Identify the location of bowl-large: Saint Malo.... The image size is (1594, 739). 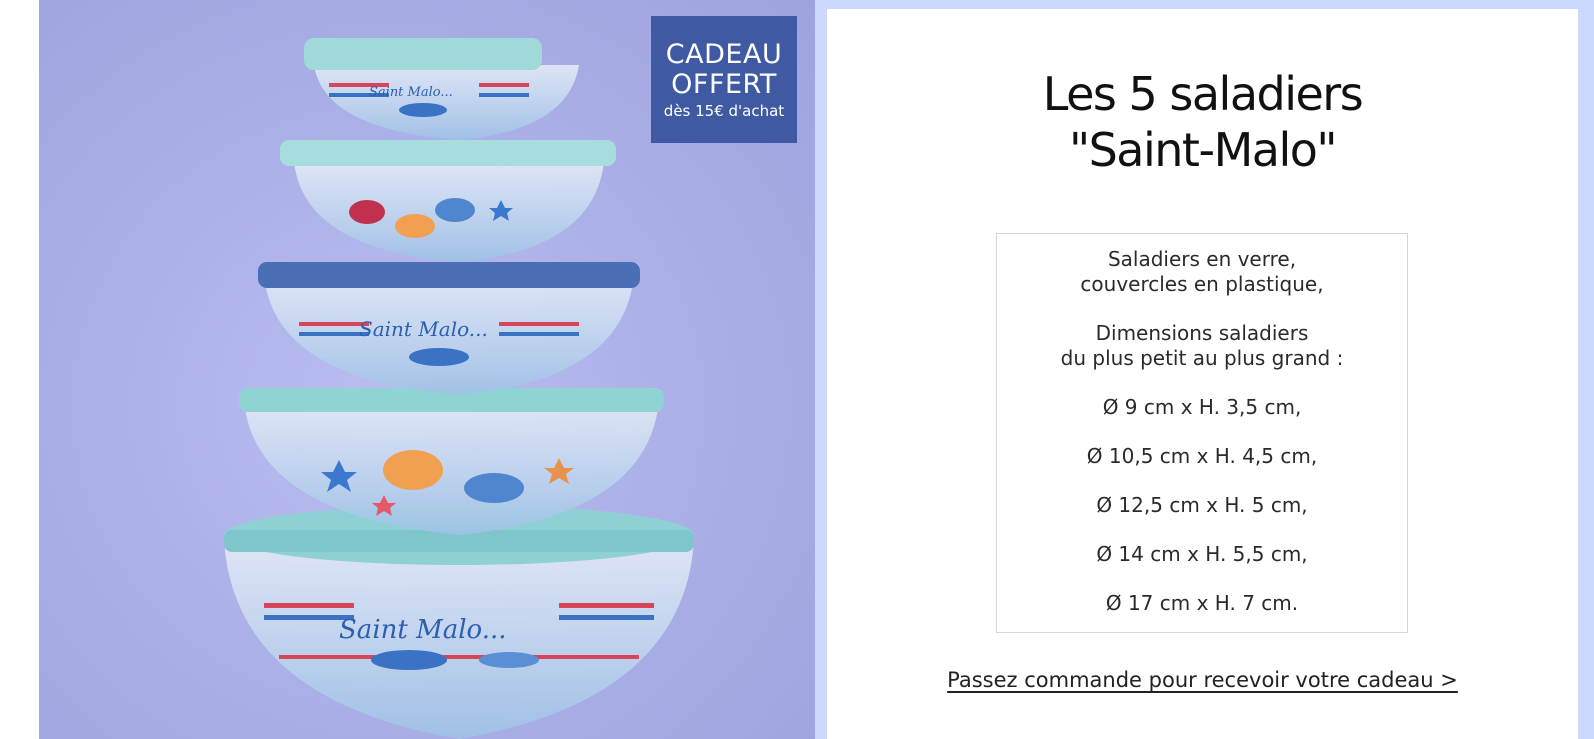
(459, 622).